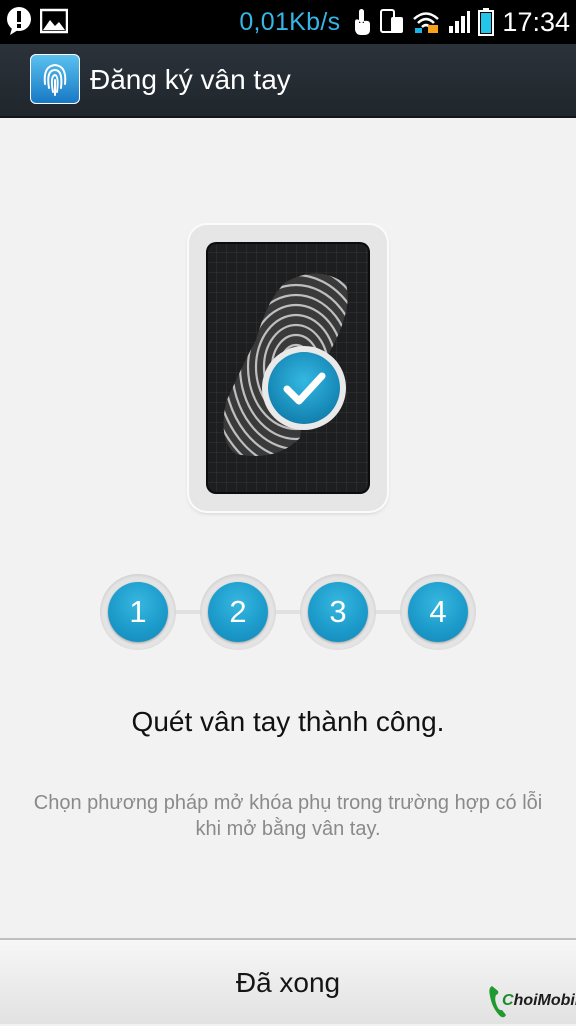 The image size is (576, 1026). I want to click on phone-illustration, so click(288, 368).